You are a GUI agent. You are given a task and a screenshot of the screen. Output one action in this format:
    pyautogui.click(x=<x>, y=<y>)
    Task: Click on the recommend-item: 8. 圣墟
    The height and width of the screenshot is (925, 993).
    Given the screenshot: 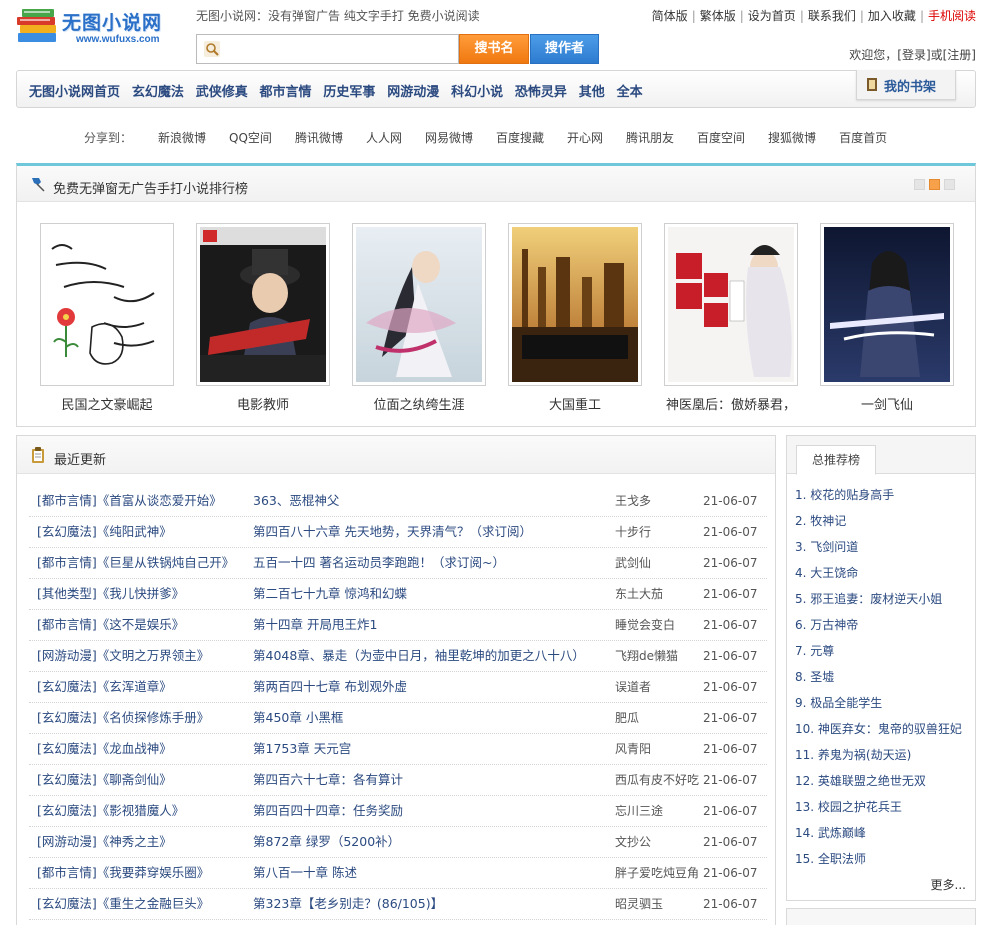 What is the action you would take?
    pyautogui.click(x=878, y=677)
    